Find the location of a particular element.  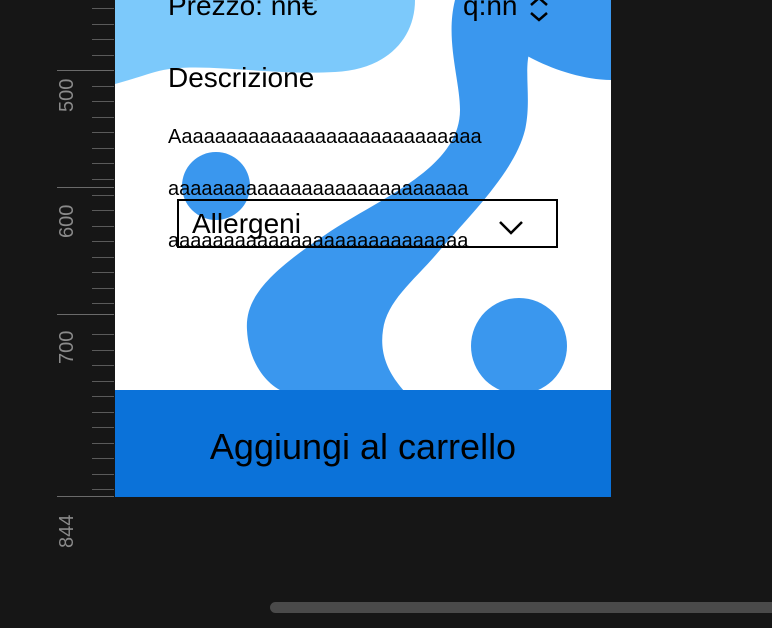

ruler-label-500: 500 is located at coordinates (67, 95).